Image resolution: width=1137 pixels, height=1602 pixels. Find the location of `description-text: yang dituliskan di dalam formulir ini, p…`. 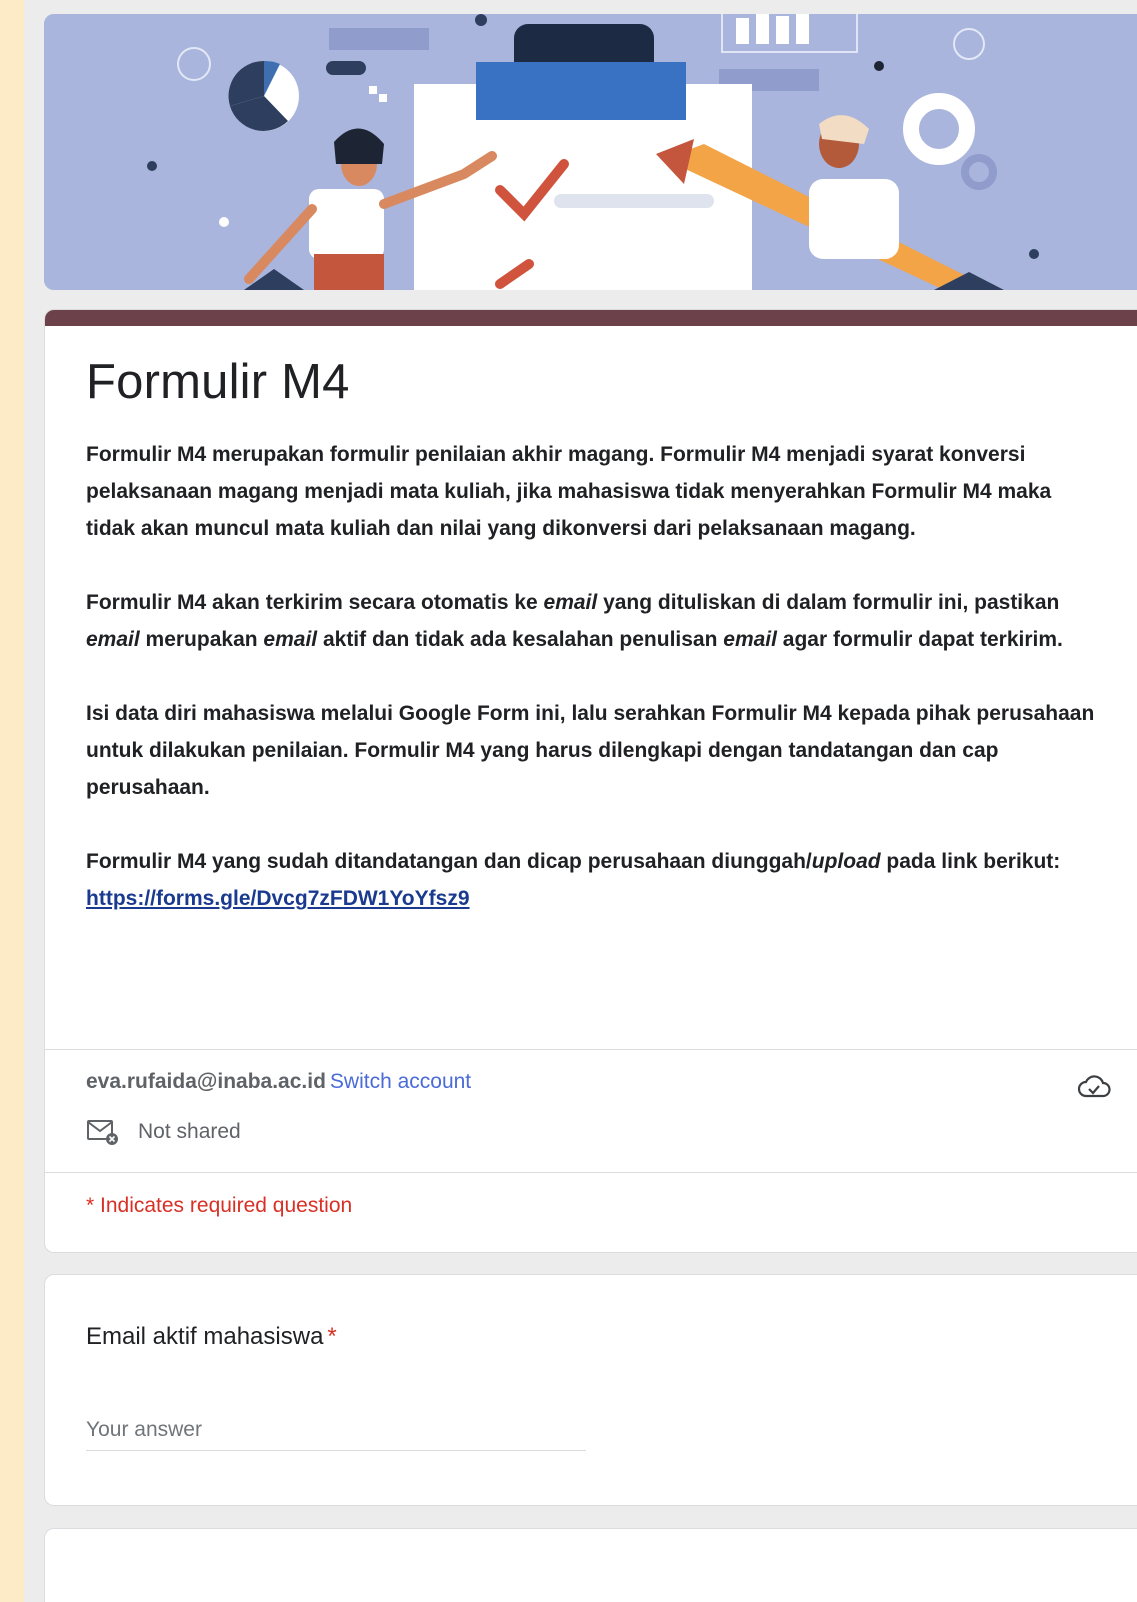

description-text: yang dituliskan di dalam formulir ini, p… is located at coordinates (828, 602).